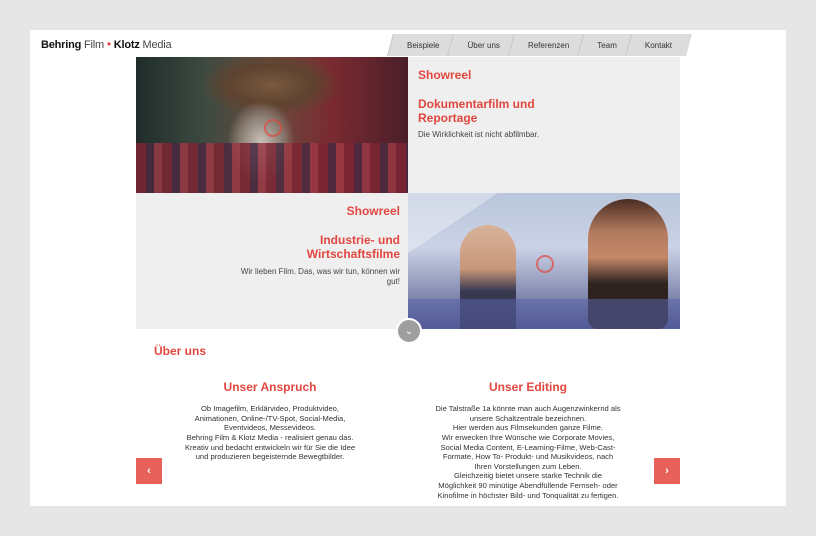  Describe the element at coordinates (270, 387) in the screenshot. I see `column-title: Unser Anspruch` at that location.